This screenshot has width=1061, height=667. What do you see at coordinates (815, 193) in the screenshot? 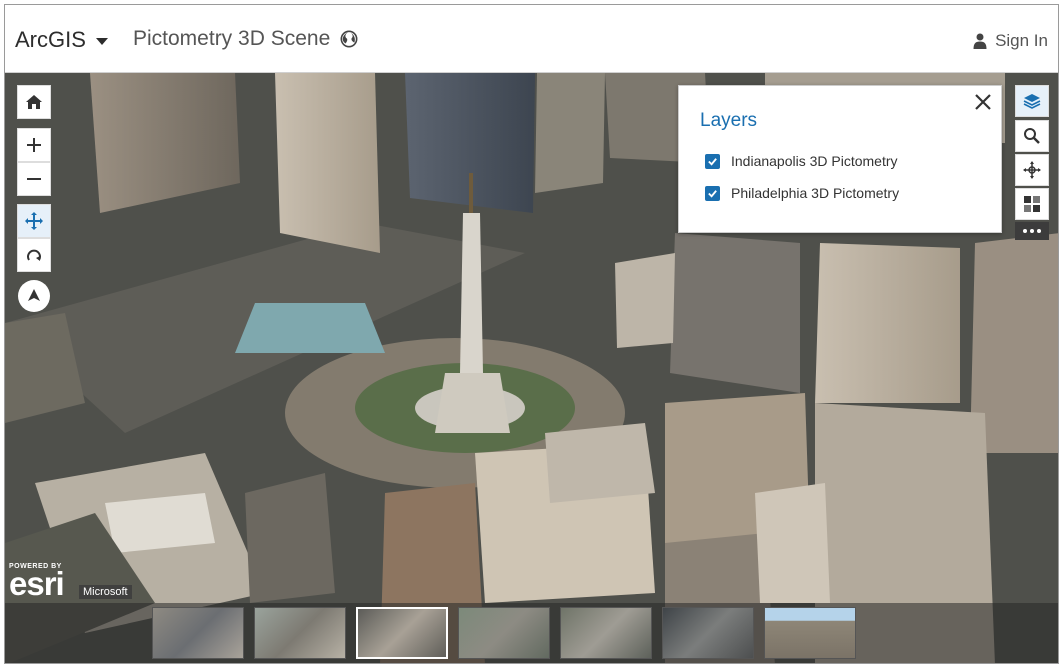
I see `layer-label: Philadelphia 3D Pictometry` at bounding box center [815, 193].